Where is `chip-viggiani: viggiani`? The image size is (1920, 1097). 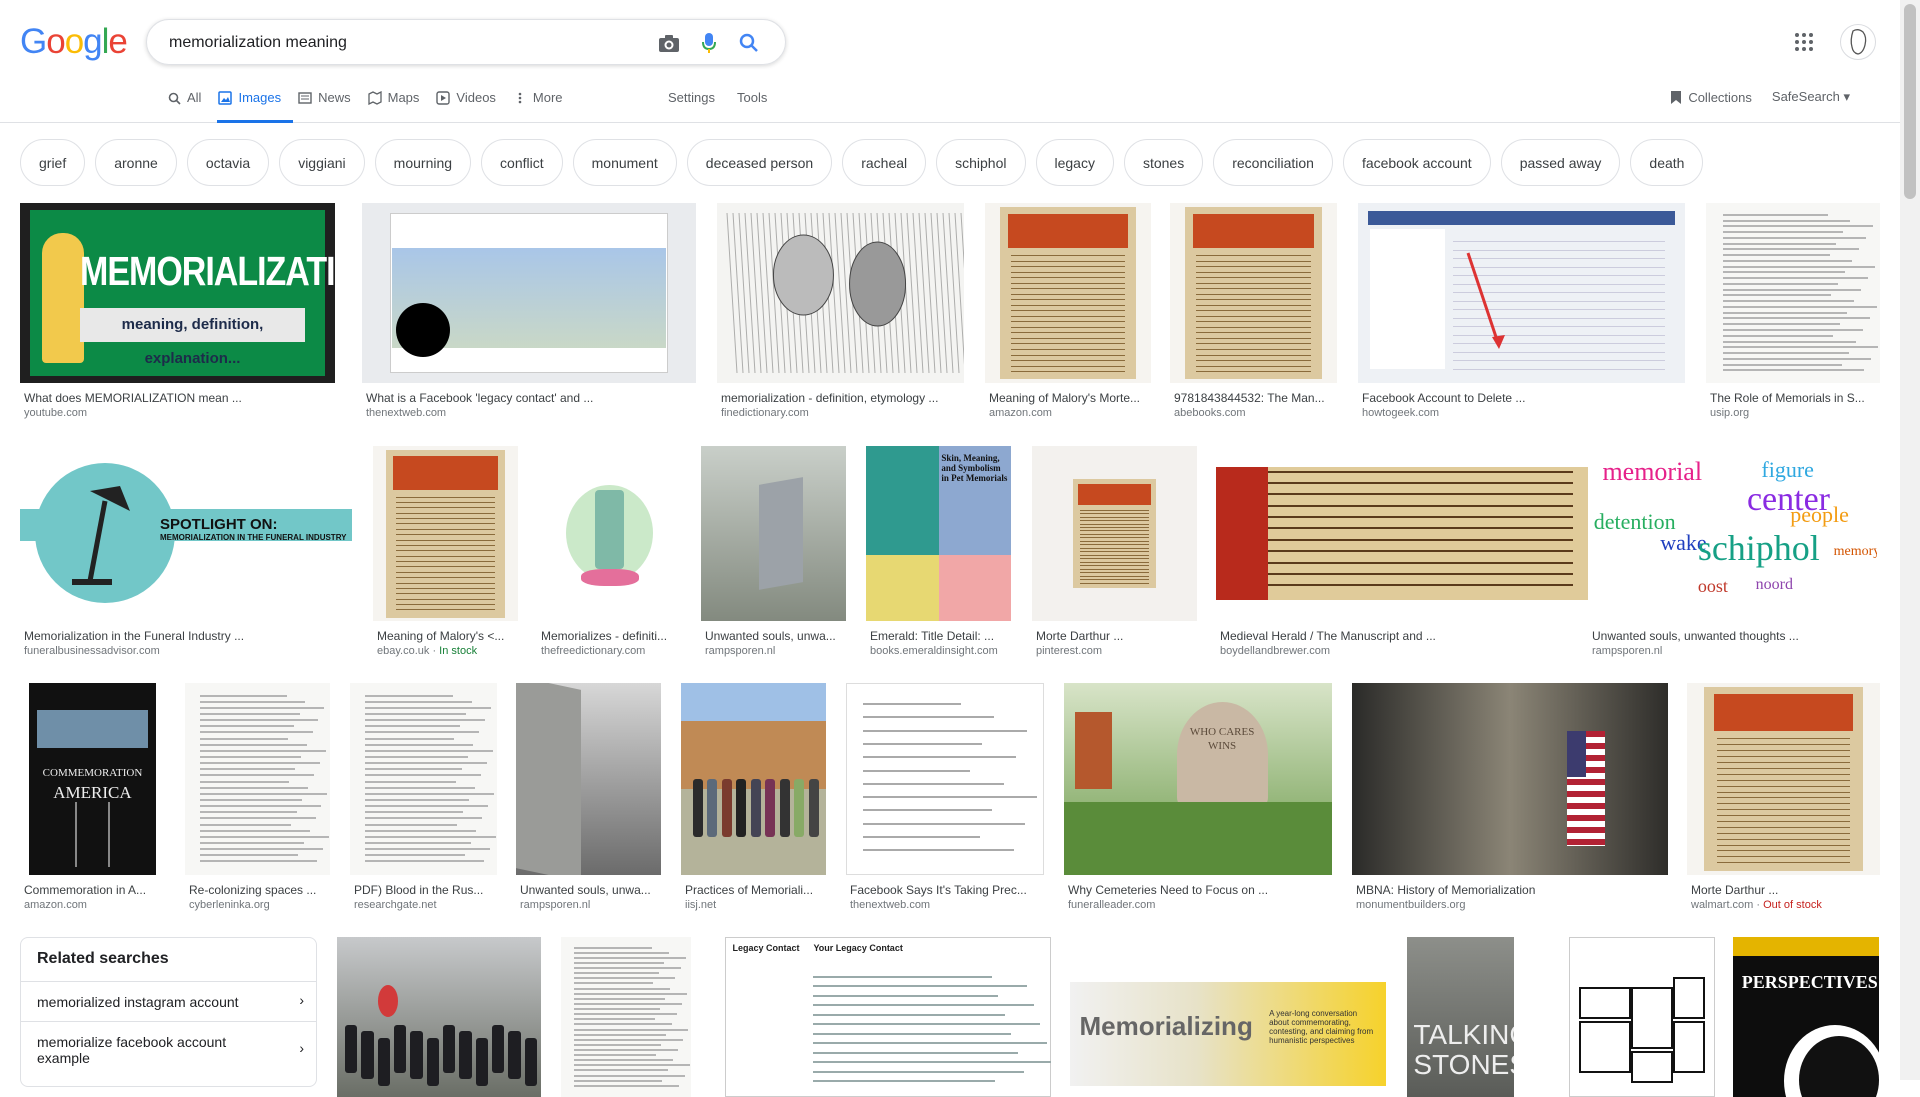 chip-viggiani: viggiani is located at coordinates (322, 162).